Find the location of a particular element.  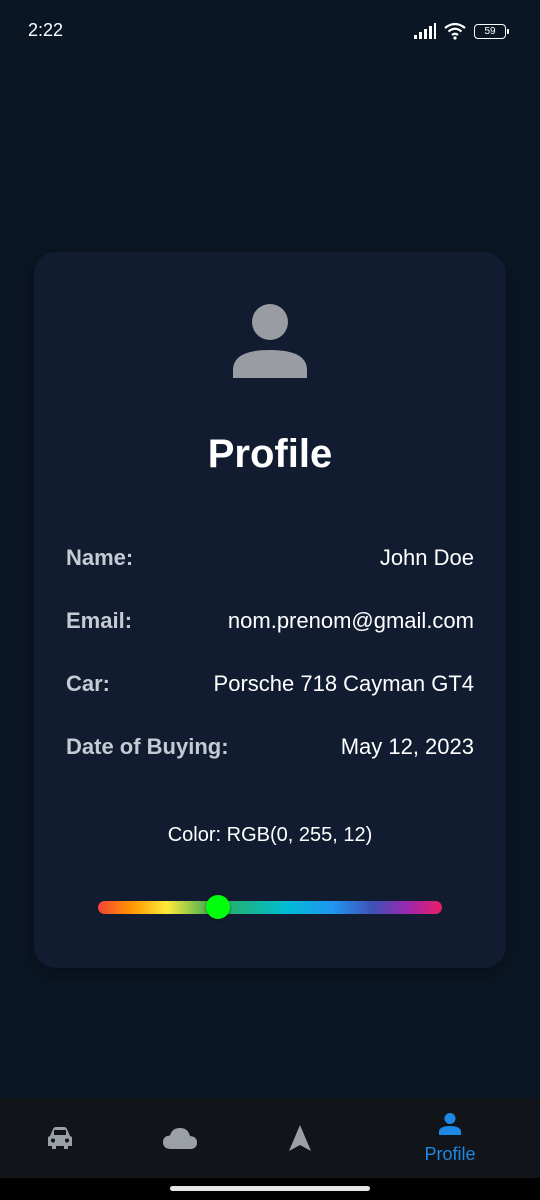

status-icons: 59 is located at coordinates (461, 31).